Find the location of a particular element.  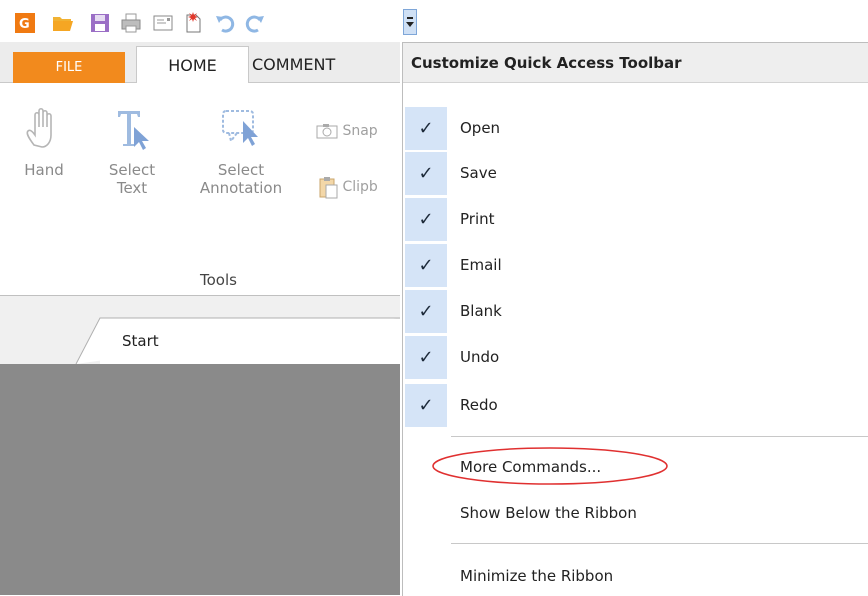

hand-tool-button: Hand is located at coordinates (44, 142).